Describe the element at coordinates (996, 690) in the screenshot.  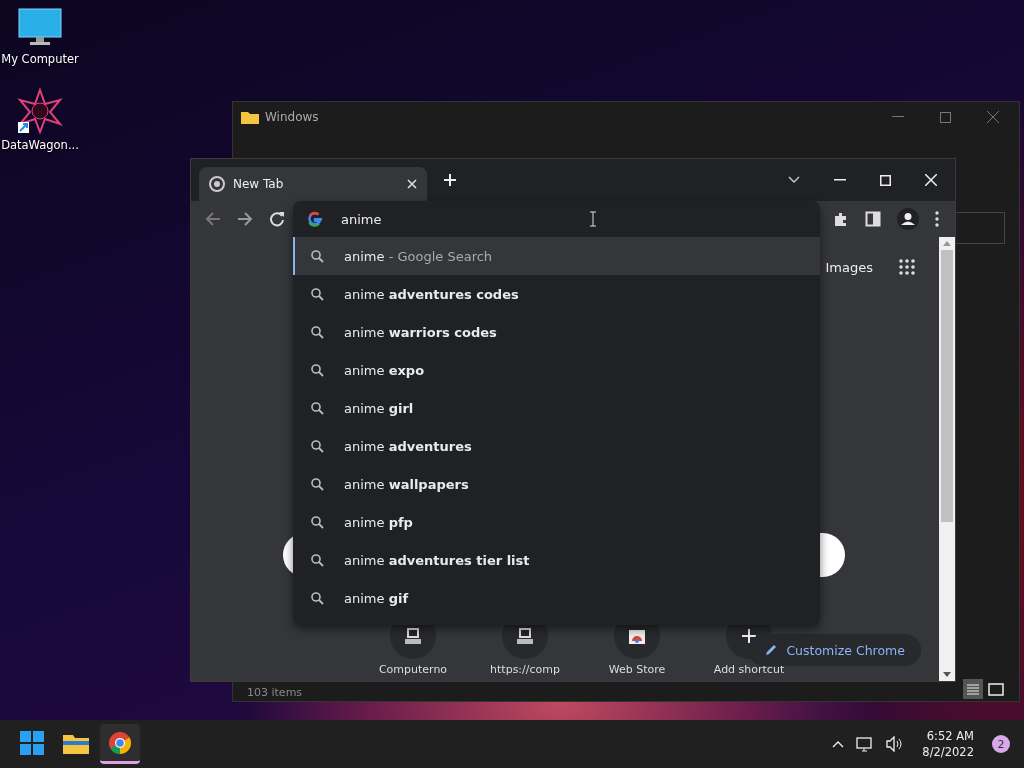
I see `tiles-view-icon` at that location.